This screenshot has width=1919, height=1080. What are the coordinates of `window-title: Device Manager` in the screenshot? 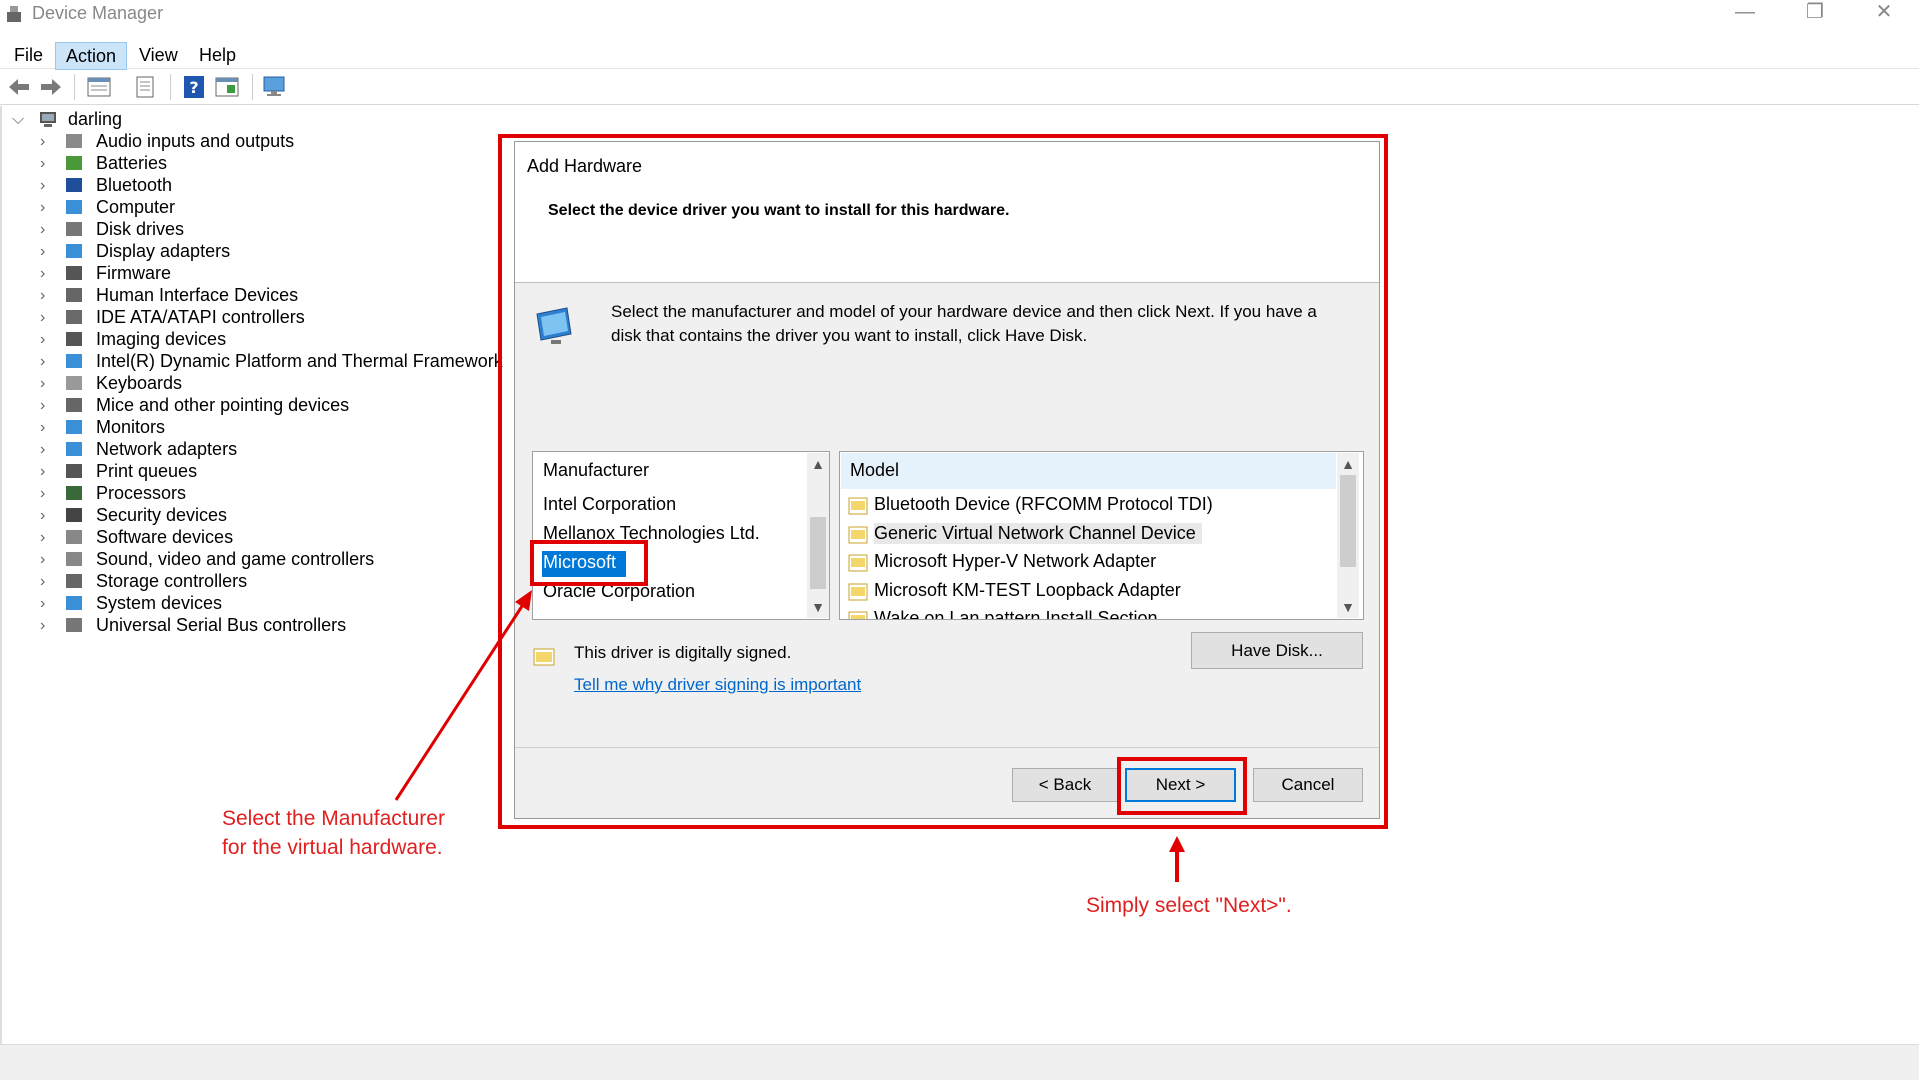 It's located at (98, 13).